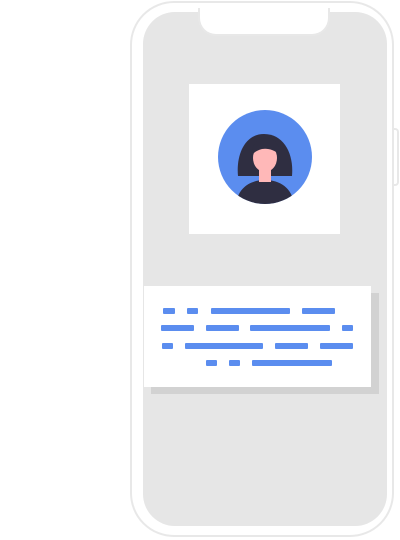  What do you see at coordinates (257, 336) in the screenshot?
I see `text-card` at bounding box center [257, 336].